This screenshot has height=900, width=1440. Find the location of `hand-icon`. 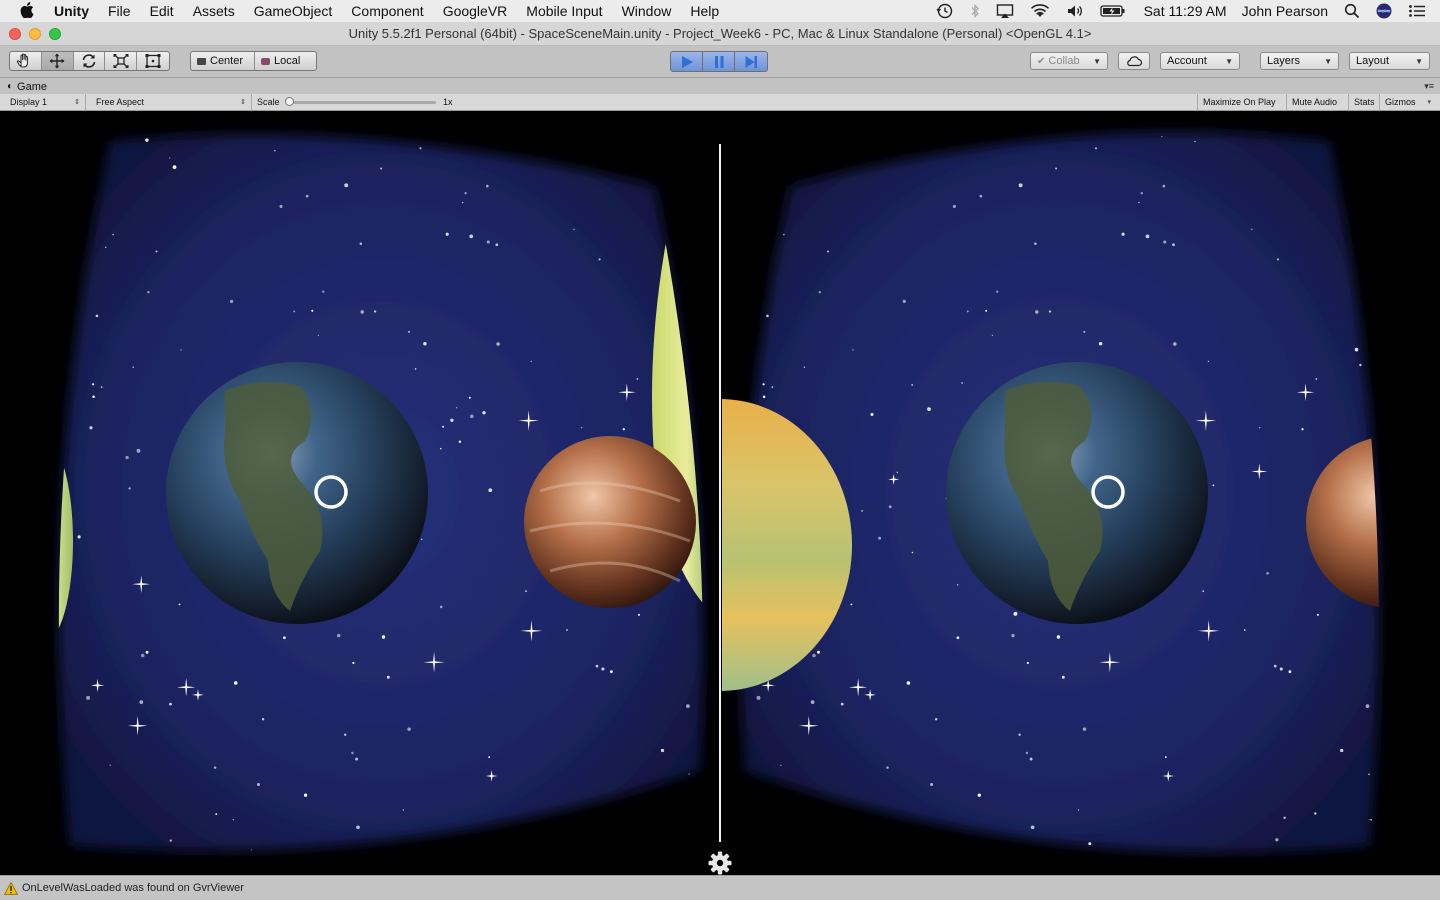

hand-icon is located at coordinates (23, 60).